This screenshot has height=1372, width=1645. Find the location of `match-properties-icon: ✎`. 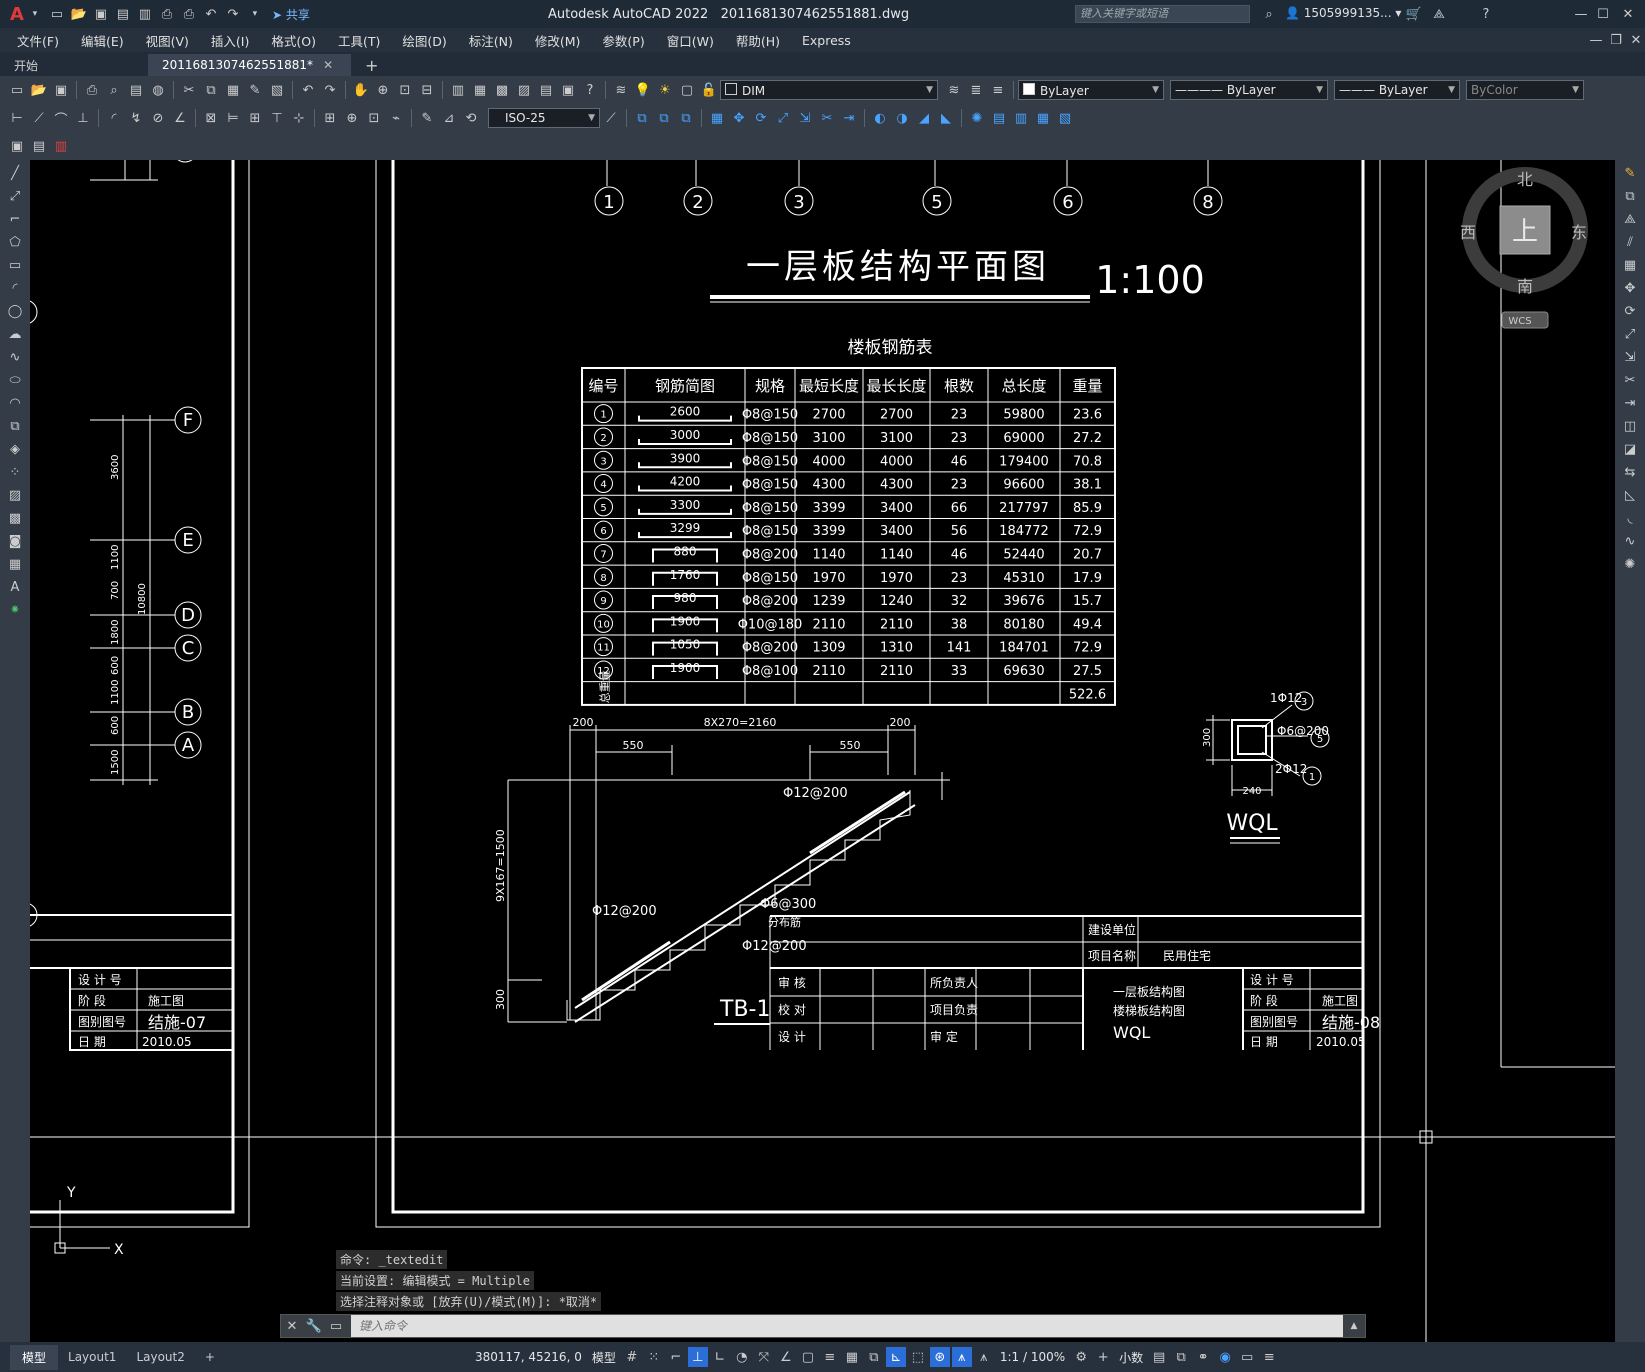

match-properties-icon: ✎ is located at coordinates (255, 90).